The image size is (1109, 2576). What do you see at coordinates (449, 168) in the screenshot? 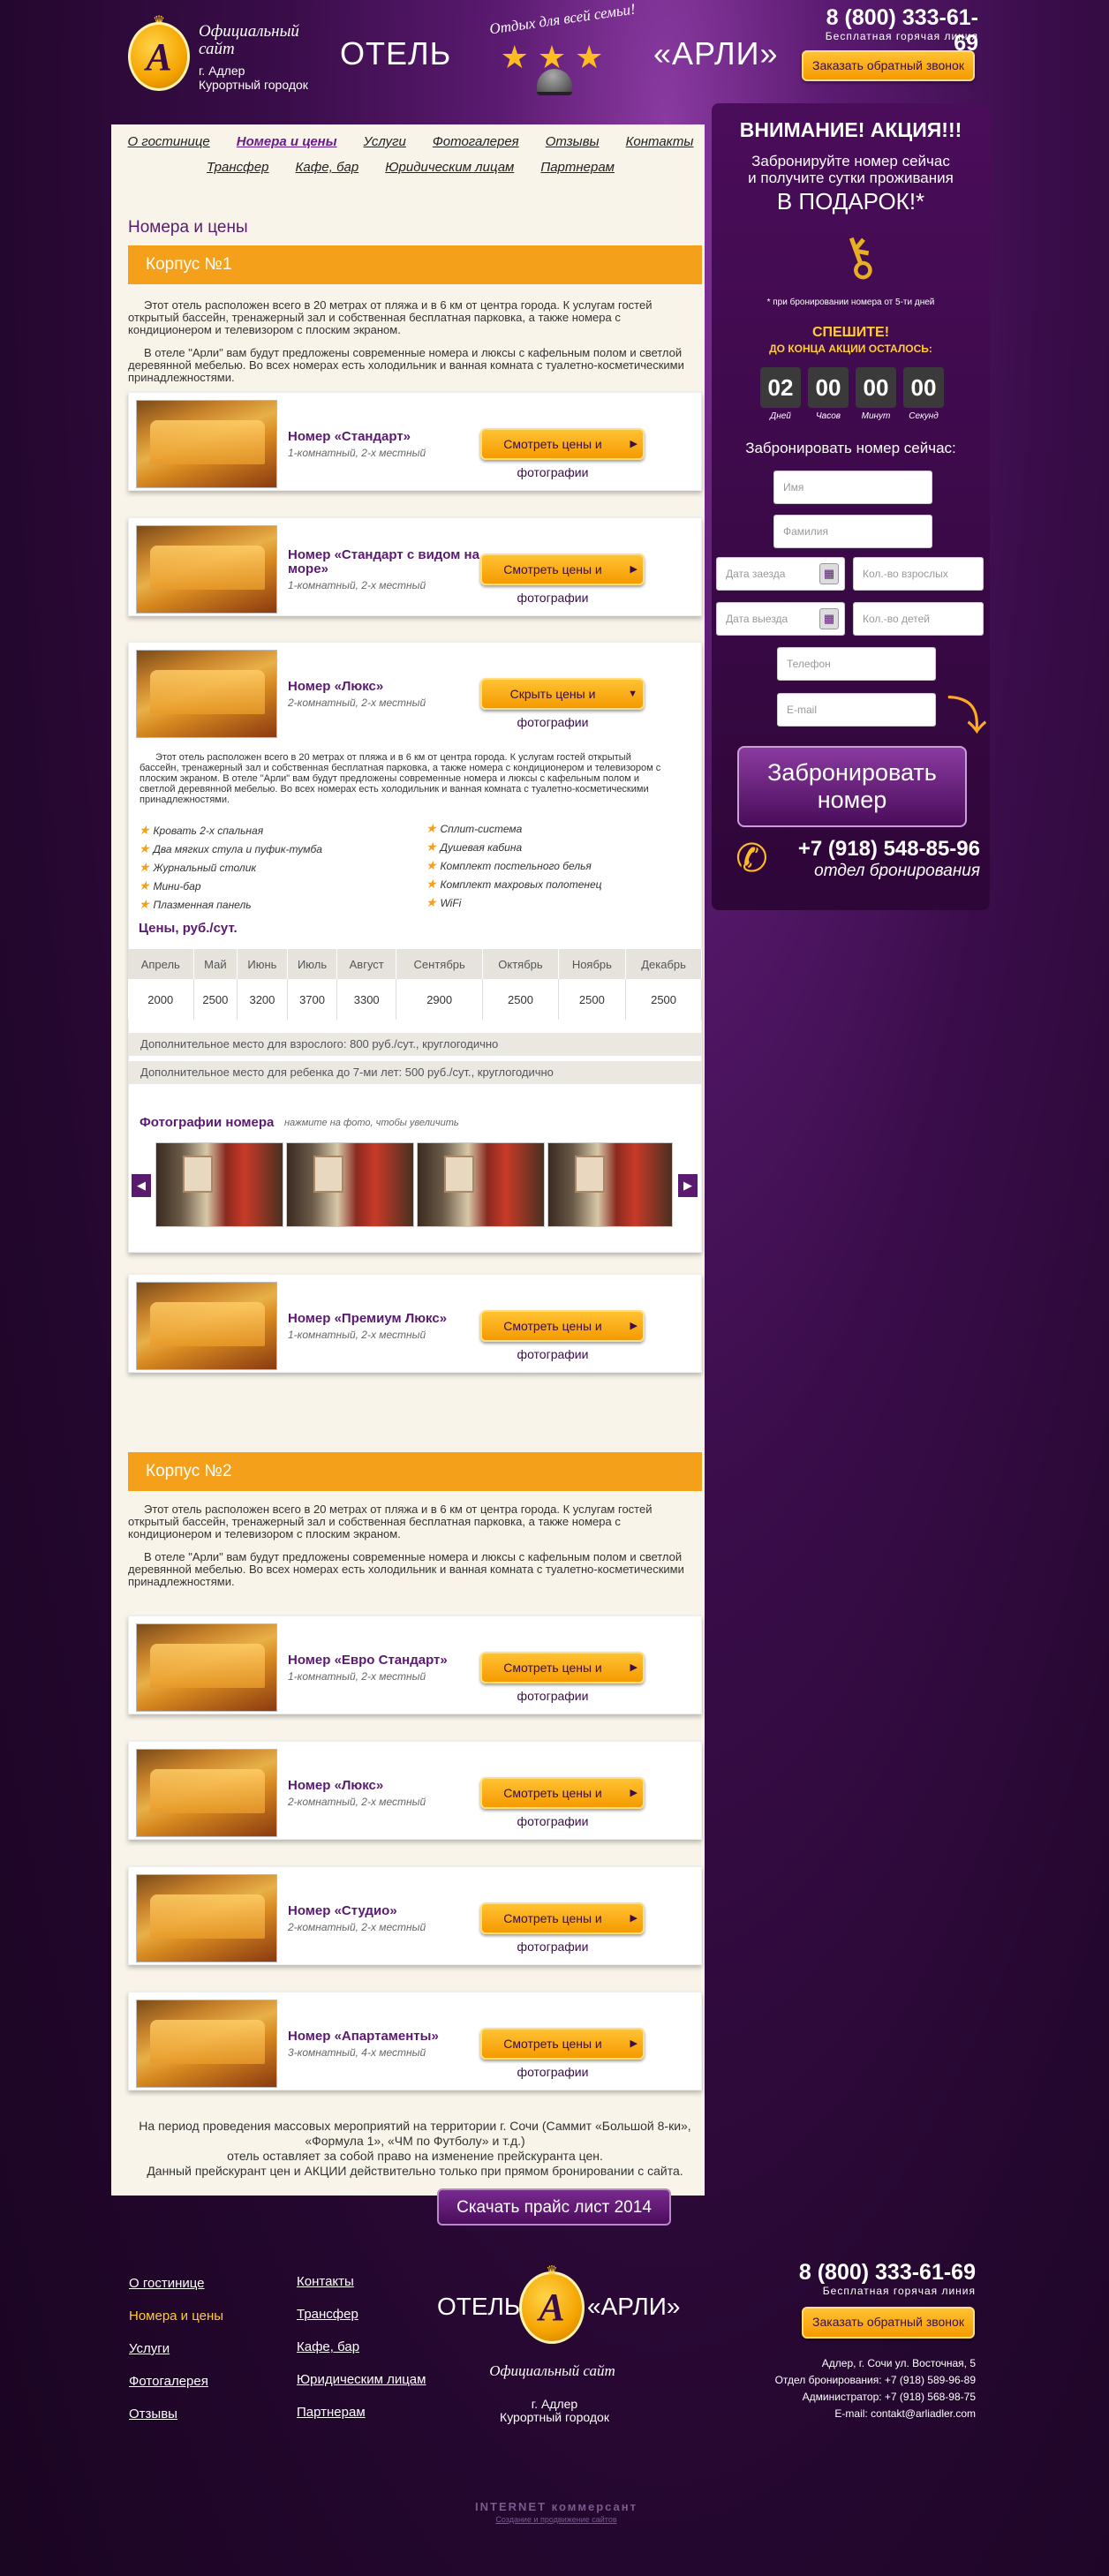
I see `nav-item: Юридическим лицам` at bounding box center [449, 168].